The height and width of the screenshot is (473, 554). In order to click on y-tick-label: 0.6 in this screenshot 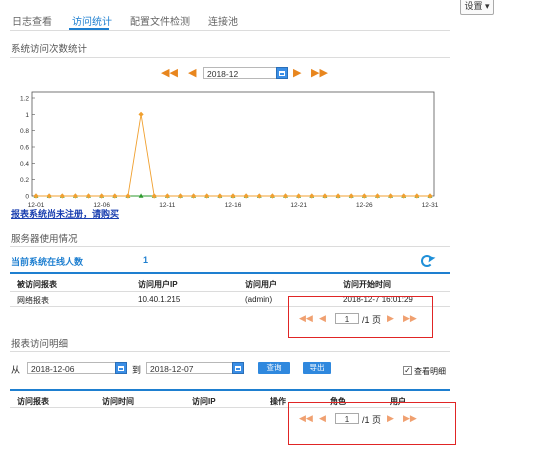, I will do `click(24, 148)`.